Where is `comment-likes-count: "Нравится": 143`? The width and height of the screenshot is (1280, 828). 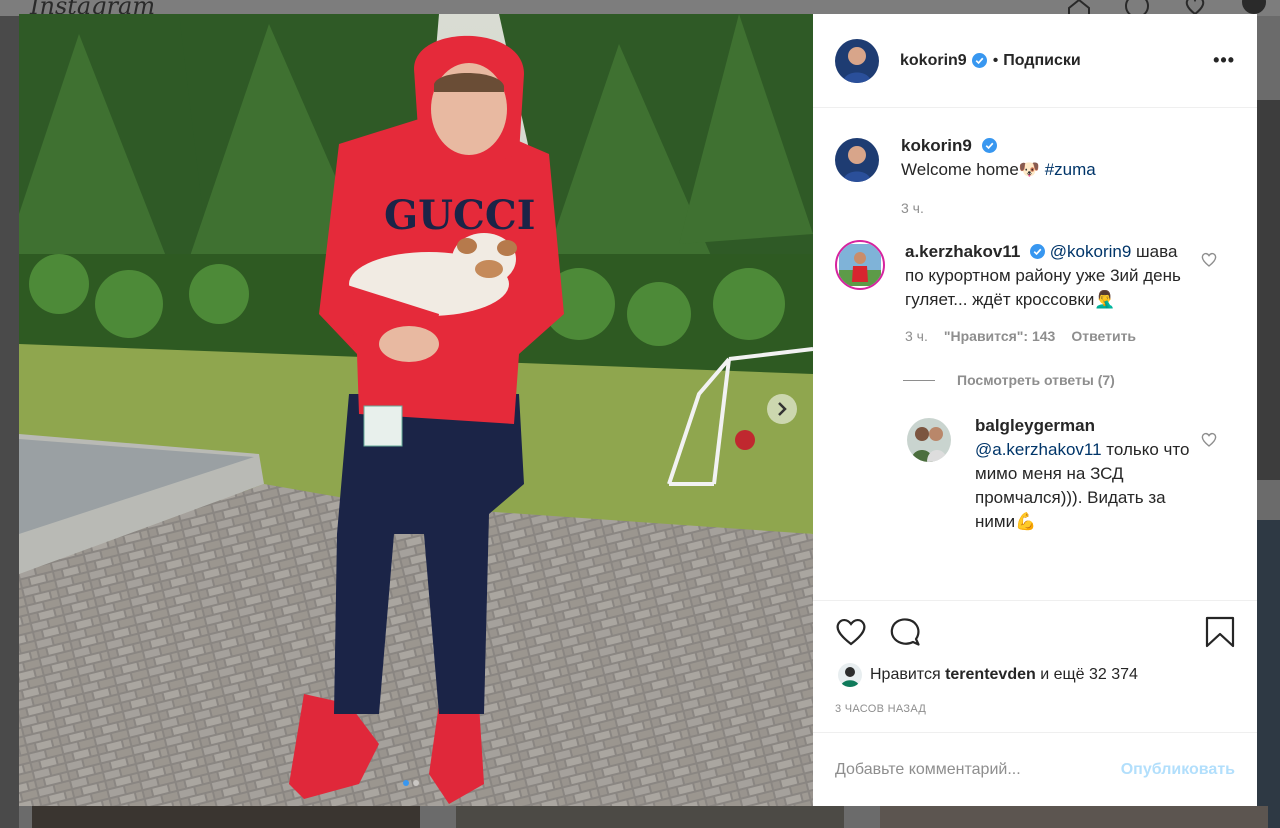
comment-likes-count: "Нравится": 143 is located at coordinates (999, 336).